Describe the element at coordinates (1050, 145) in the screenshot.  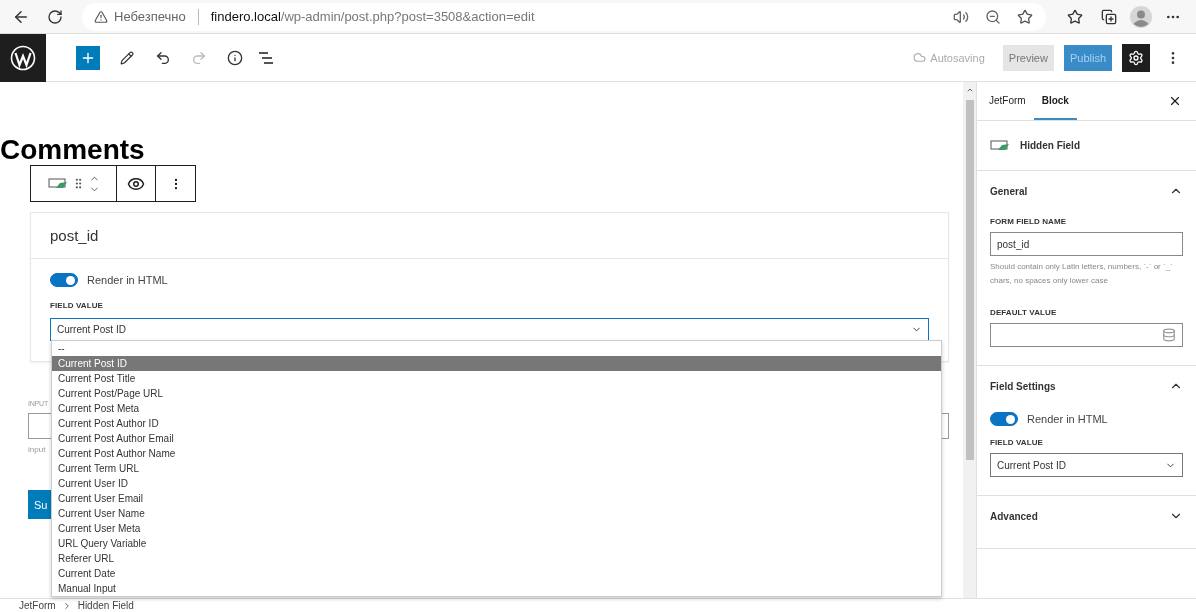
I see `block-name: Hidden Field` at that location.